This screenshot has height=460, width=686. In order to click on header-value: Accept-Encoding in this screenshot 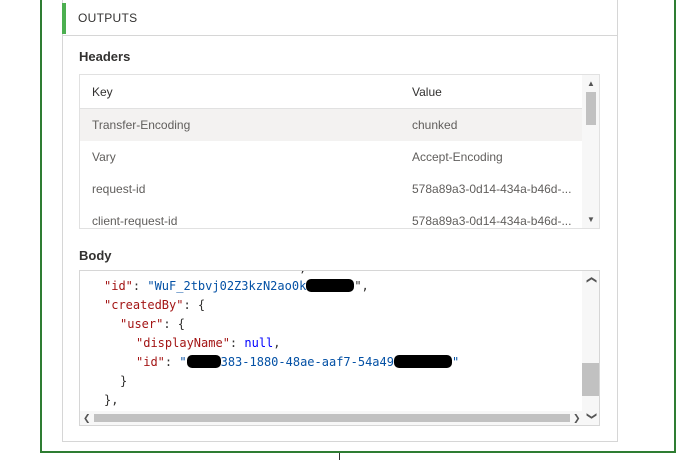, I will do `click(457, 157)`.